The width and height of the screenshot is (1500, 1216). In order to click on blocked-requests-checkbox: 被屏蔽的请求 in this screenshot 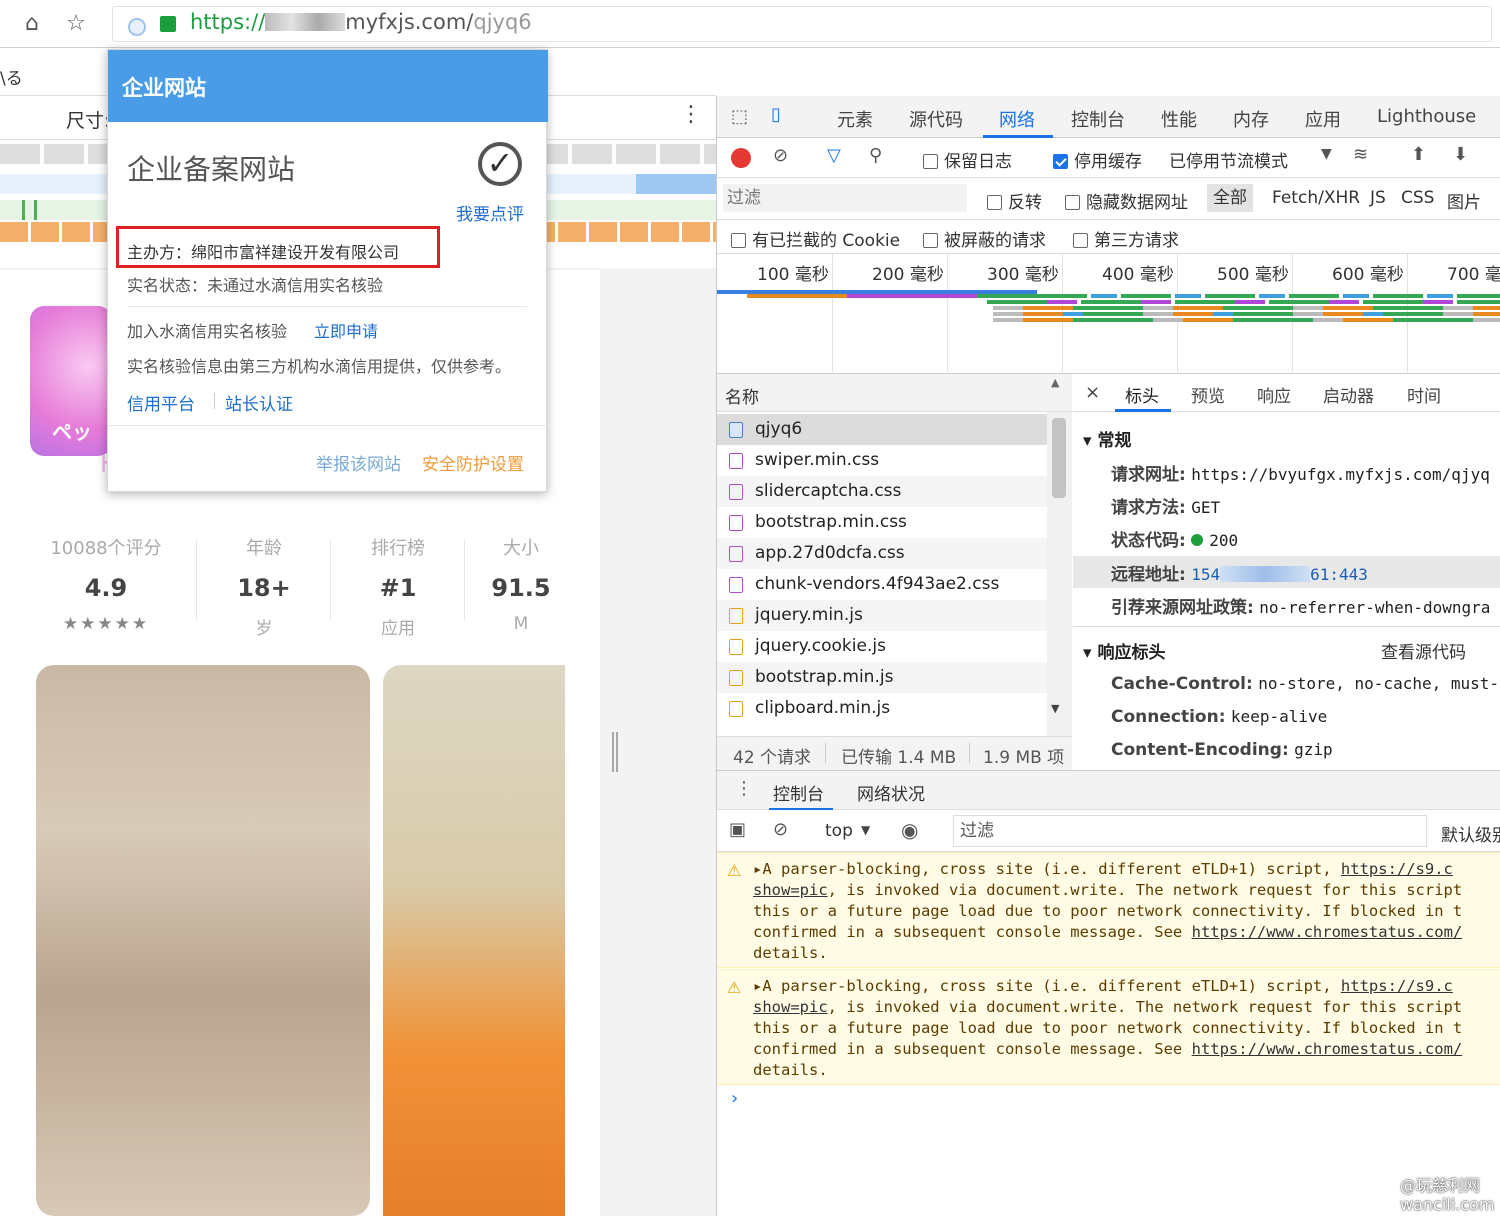, I will do `click(984, 238)`.